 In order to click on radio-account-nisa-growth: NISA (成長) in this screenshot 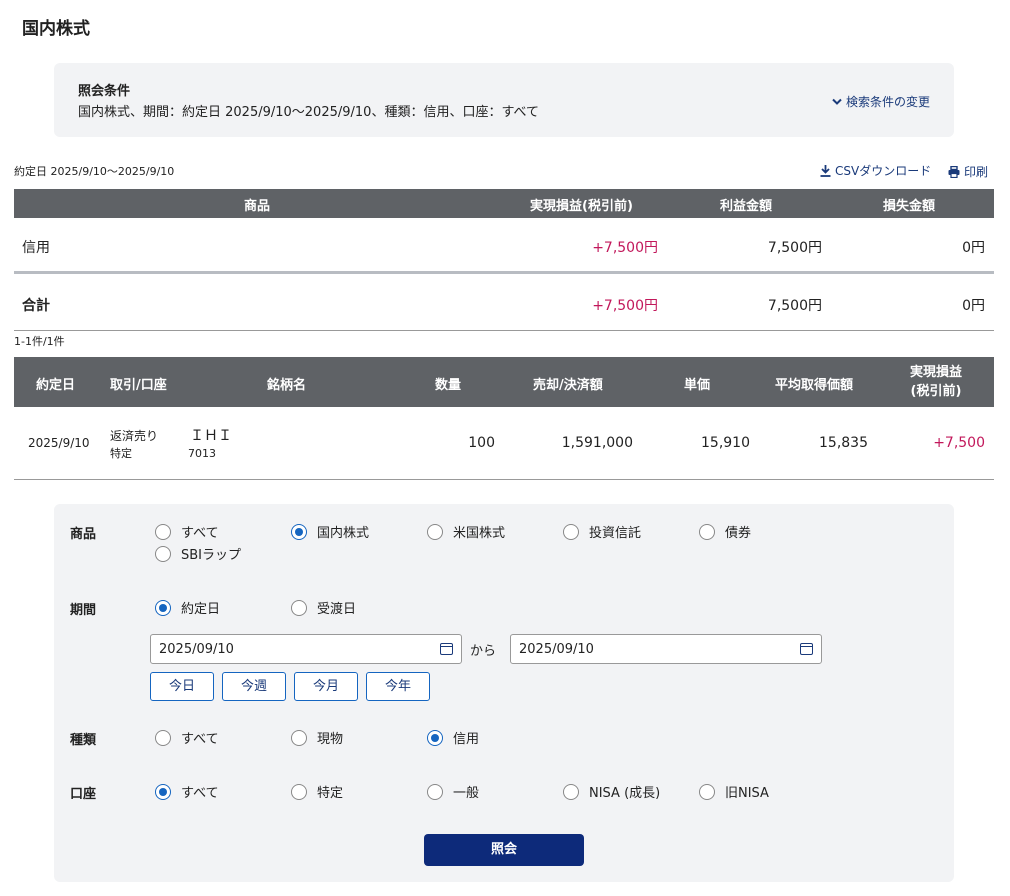, I will do `click(611, 791)`.